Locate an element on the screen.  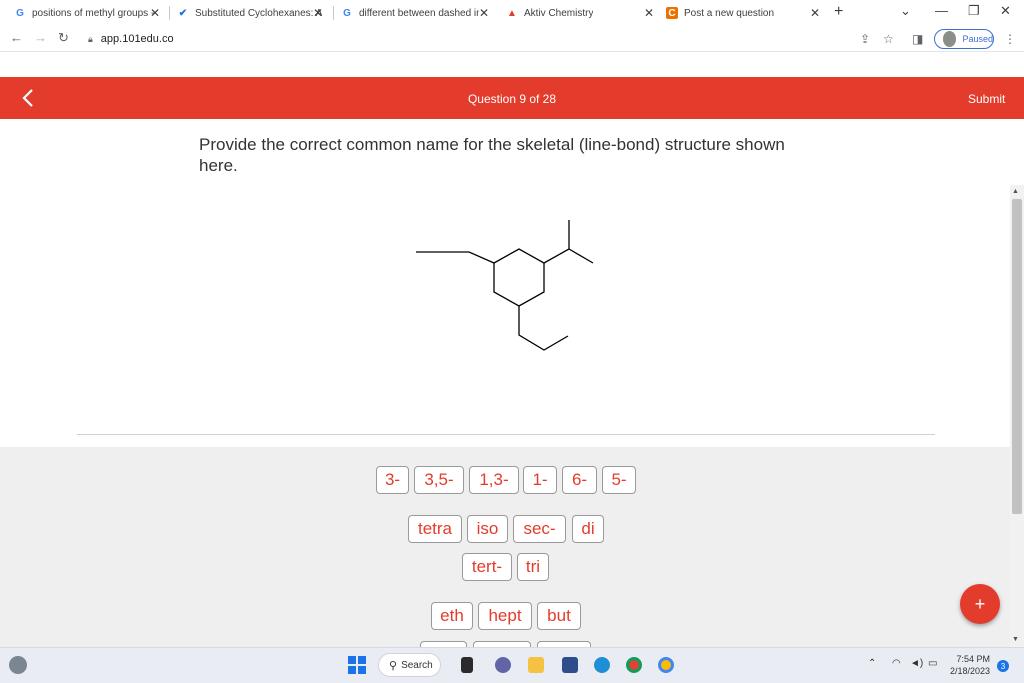
address-bar-row: ← → ↻ 🔒︎ app.101edu.co ⇪ ☆ ◨ Paused ⋮ is located at coordinates (512, 39).